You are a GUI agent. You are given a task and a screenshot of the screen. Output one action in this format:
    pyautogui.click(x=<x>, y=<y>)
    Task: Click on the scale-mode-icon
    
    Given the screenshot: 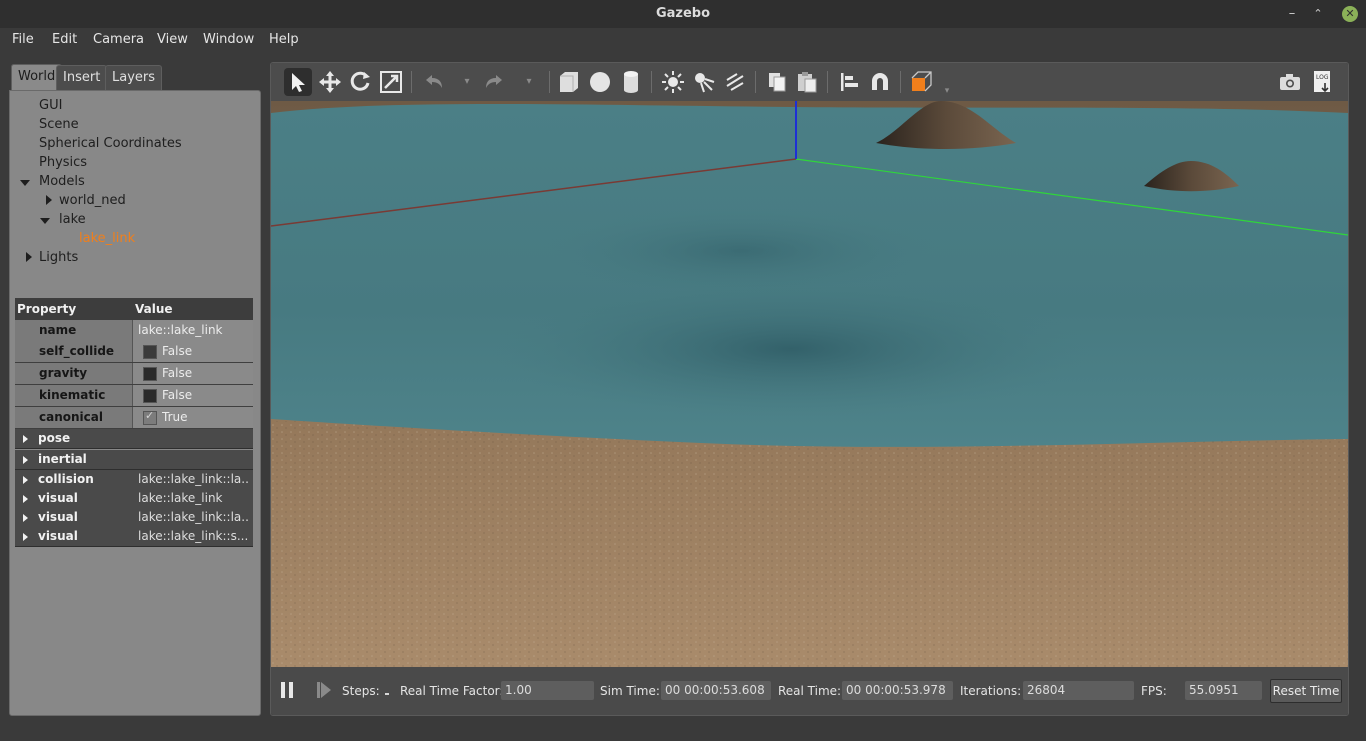 What is the action you would take?
    pyautogui.click(x=391, y=82)
    